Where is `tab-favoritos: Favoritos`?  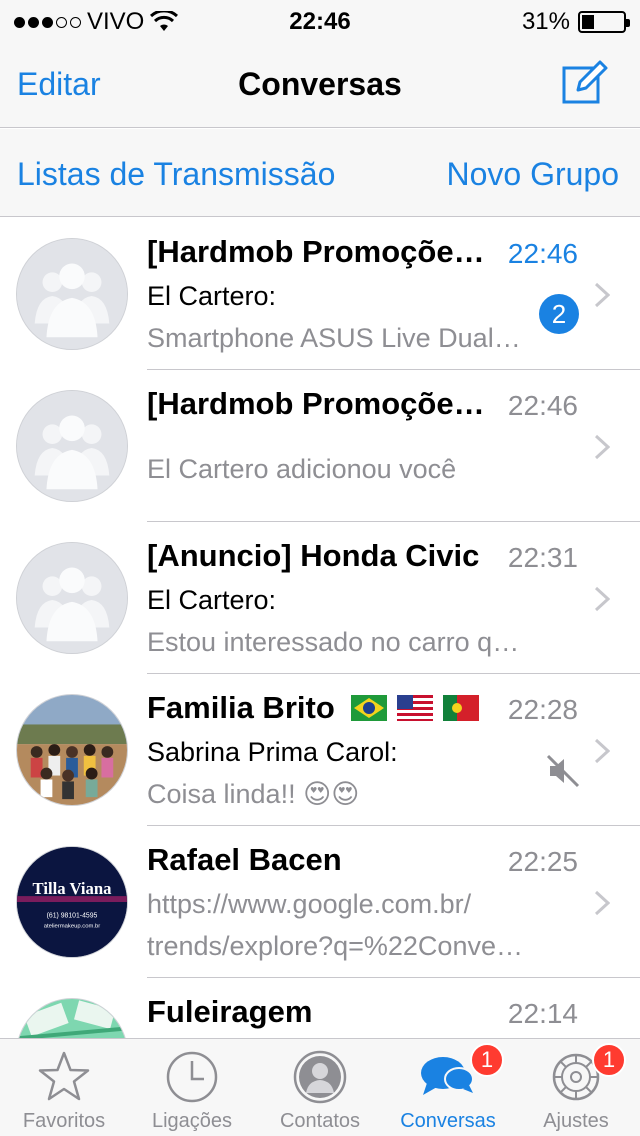
tab-favoritos: Favoritos is located at coordinates (64, 1087).